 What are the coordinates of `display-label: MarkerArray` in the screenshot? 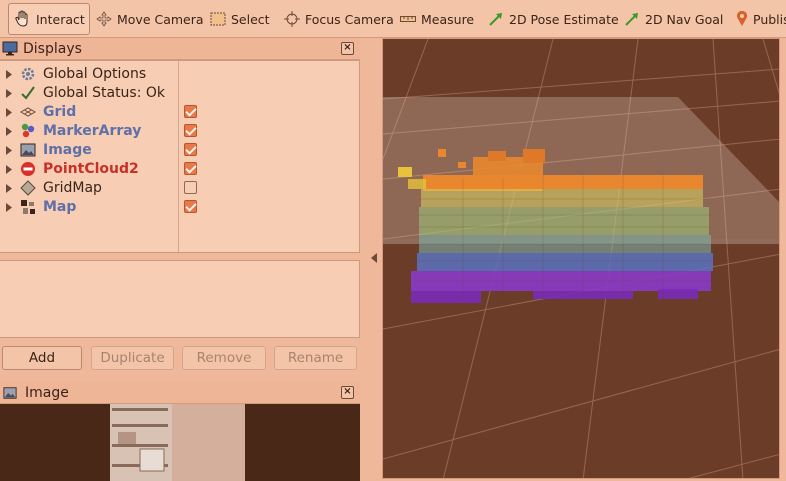 It's located at (92, 131).